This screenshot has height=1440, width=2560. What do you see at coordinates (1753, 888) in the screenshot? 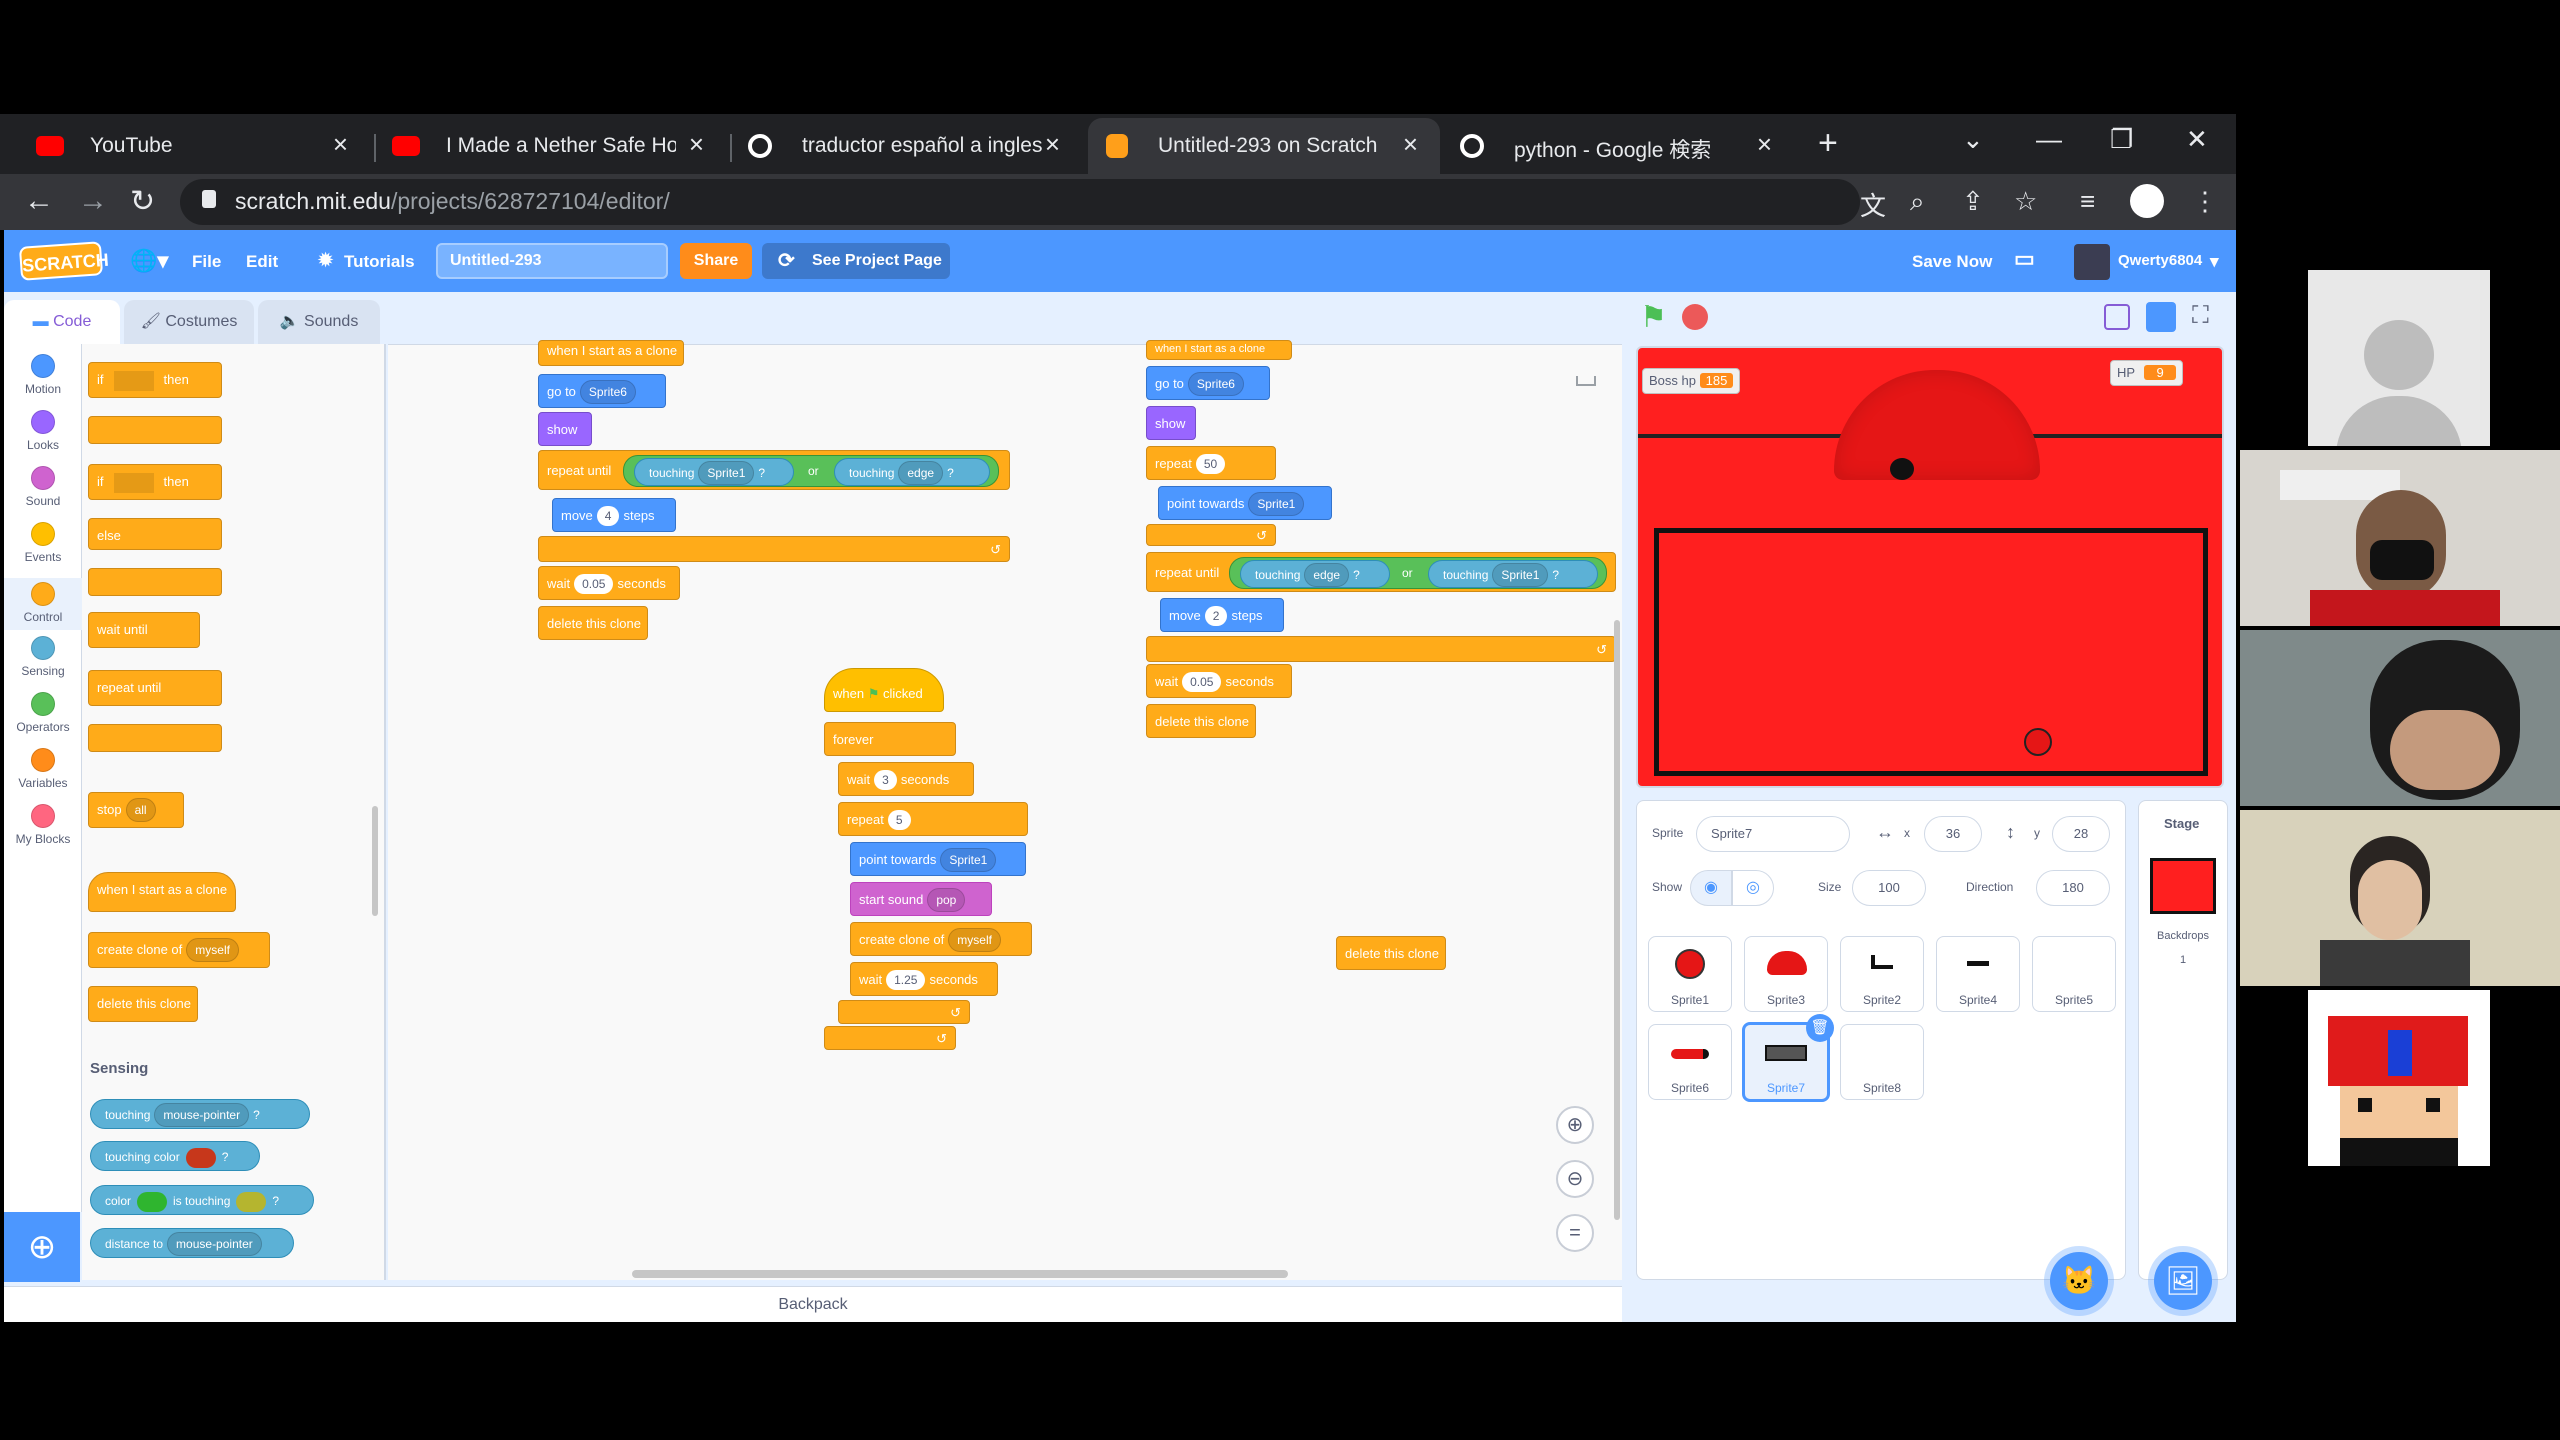
I see `show-hidden-eye-icon: ◎` at bounding box center [1753, 888].